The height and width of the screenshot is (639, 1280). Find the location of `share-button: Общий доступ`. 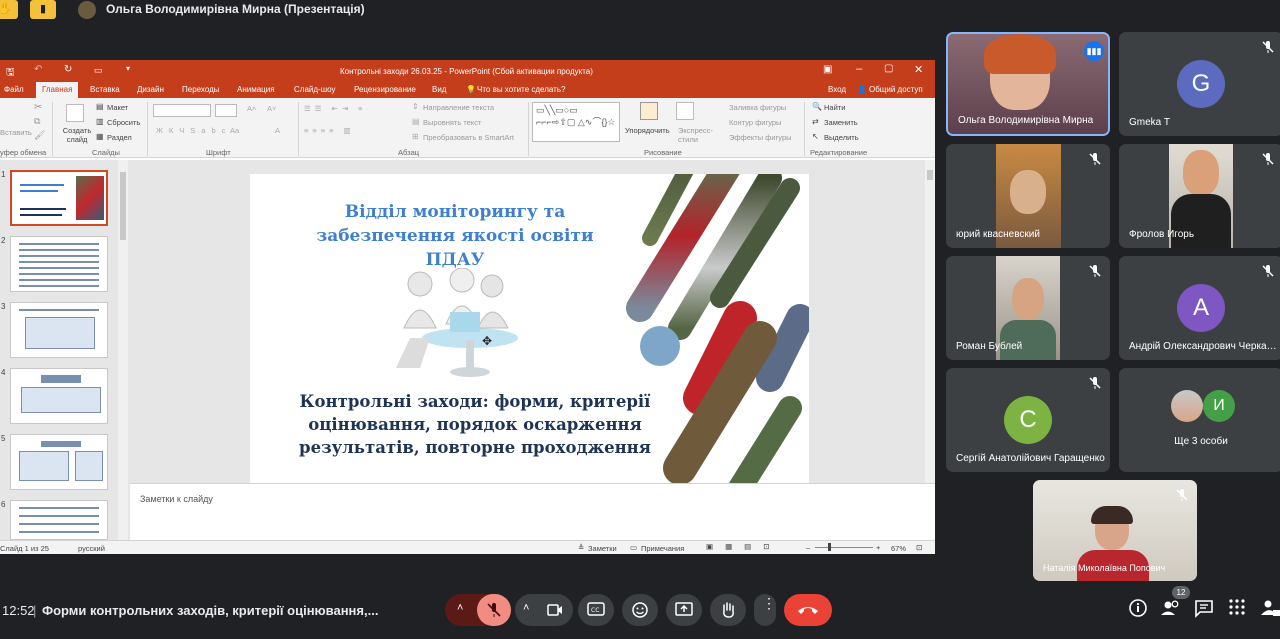

share-button: Общий доступ is located at coordinates (896, 89).